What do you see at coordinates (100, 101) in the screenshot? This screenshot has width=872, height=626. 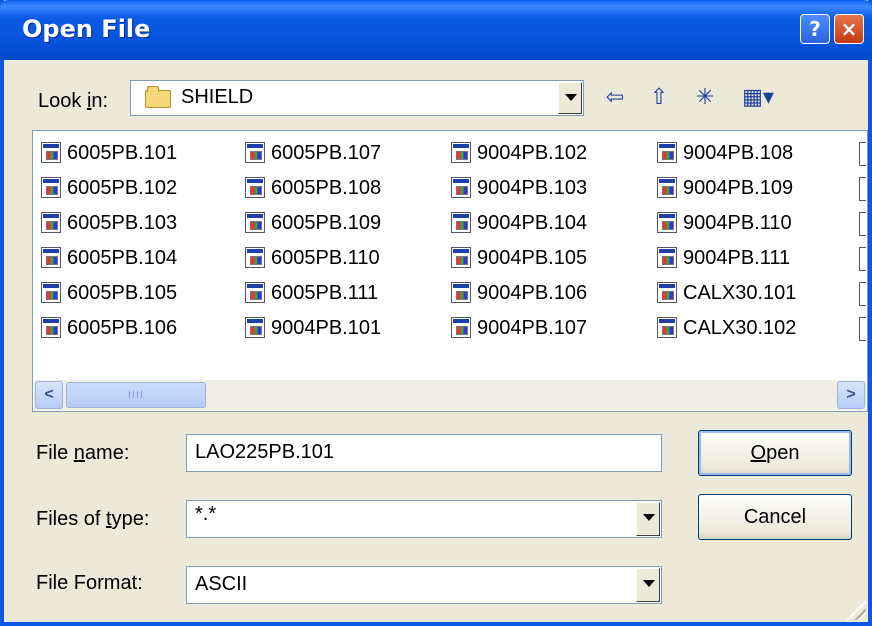 I see `look-in-label-text-2: n:` at bounding box center [100, 101].